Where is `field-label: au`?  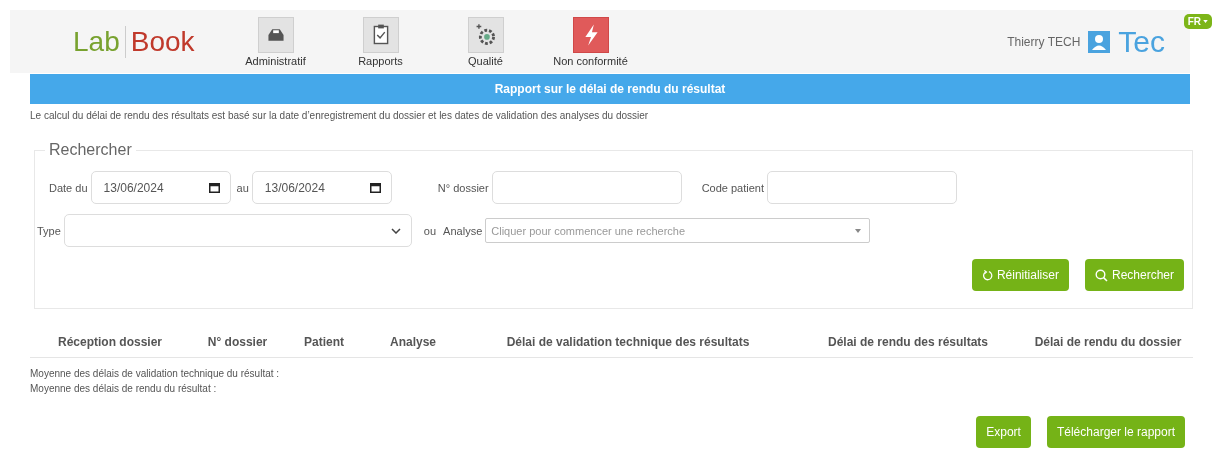
field-label: au is located at coordinates (242, 187).